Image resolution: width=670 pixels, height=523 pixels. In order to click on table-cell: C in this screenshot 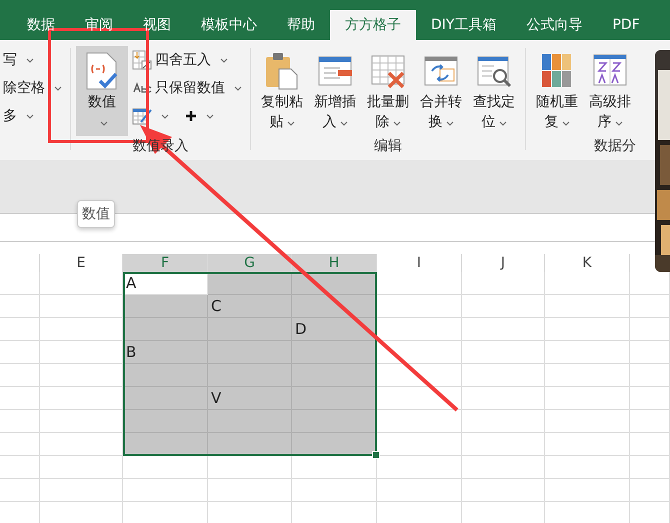, I will do `click(250, 306)`.